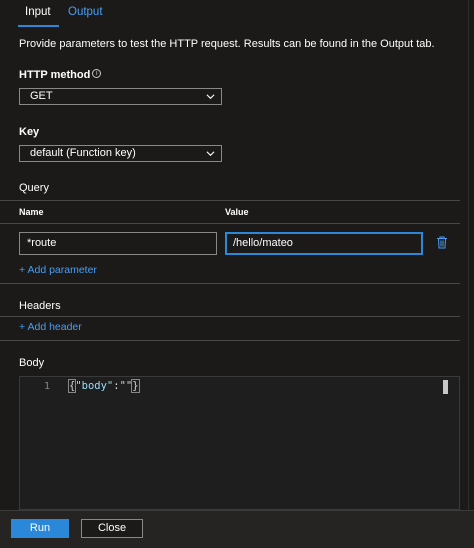 This screenshot has width=474, height=548. I want to click on line-number: 1, so click(47, 386).